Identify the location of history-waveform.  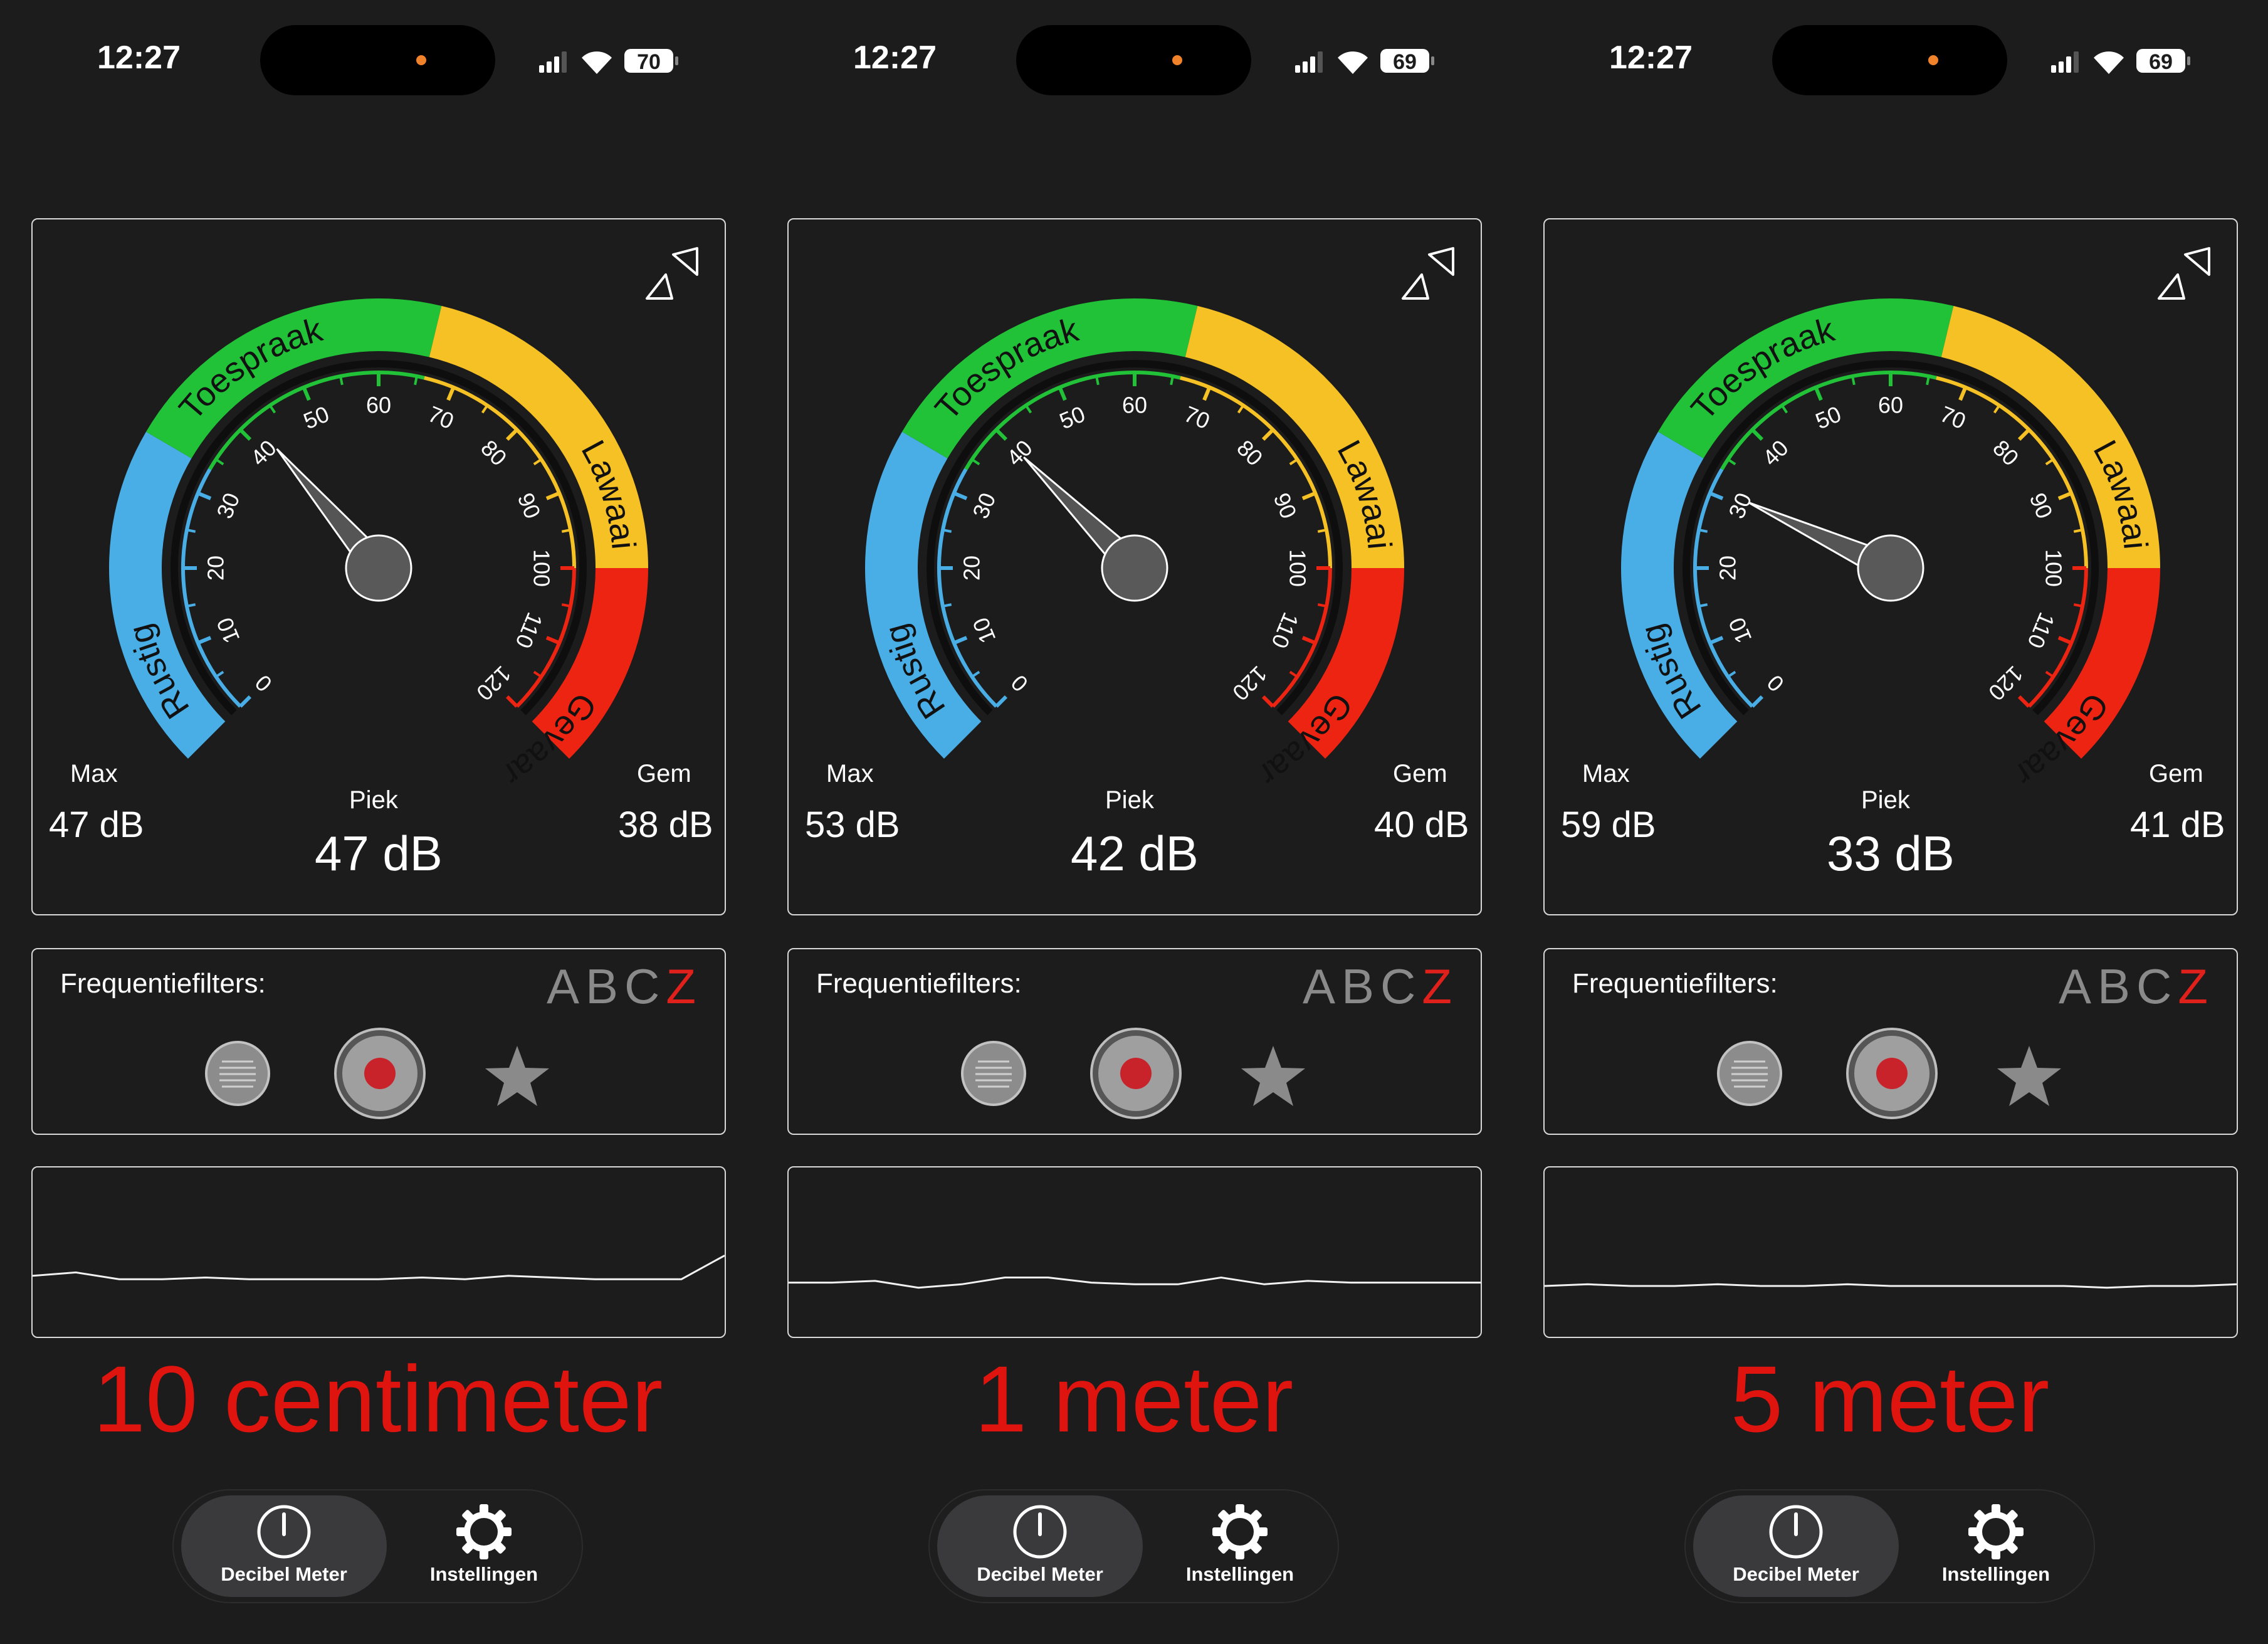
(1891, 1286).